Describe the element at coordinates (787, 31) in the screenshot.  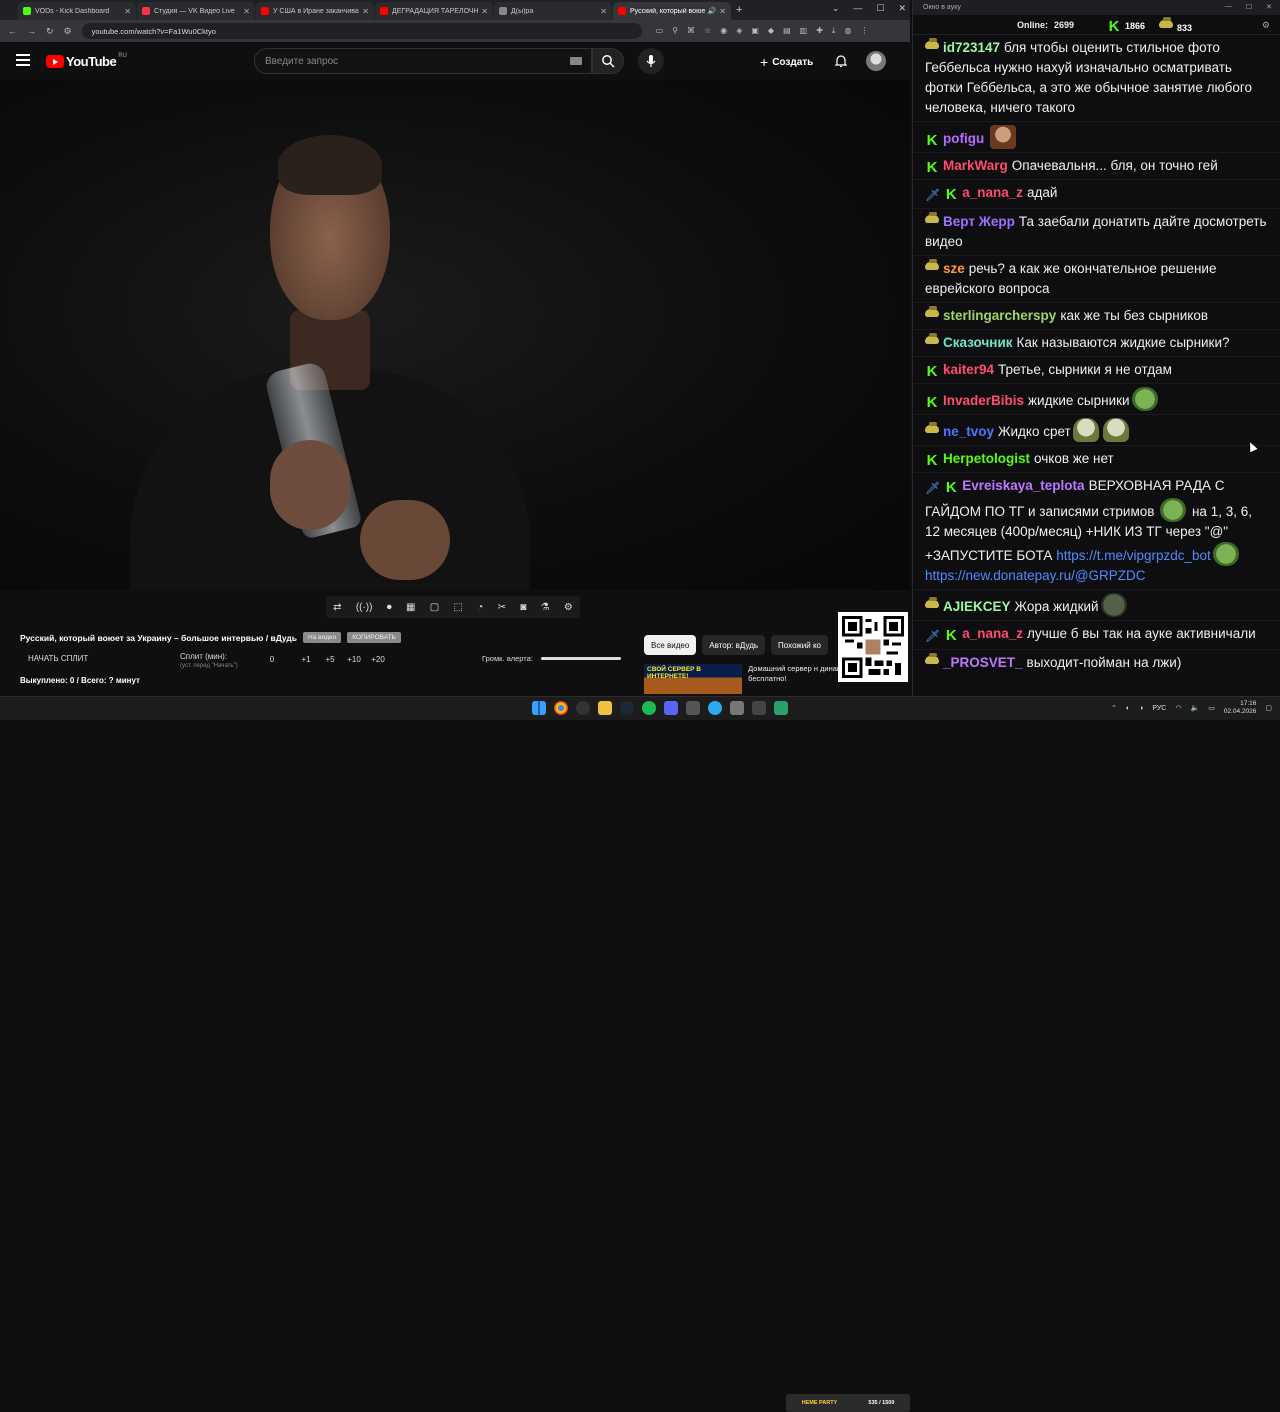
I see `extension-icon: ▤` at that location.